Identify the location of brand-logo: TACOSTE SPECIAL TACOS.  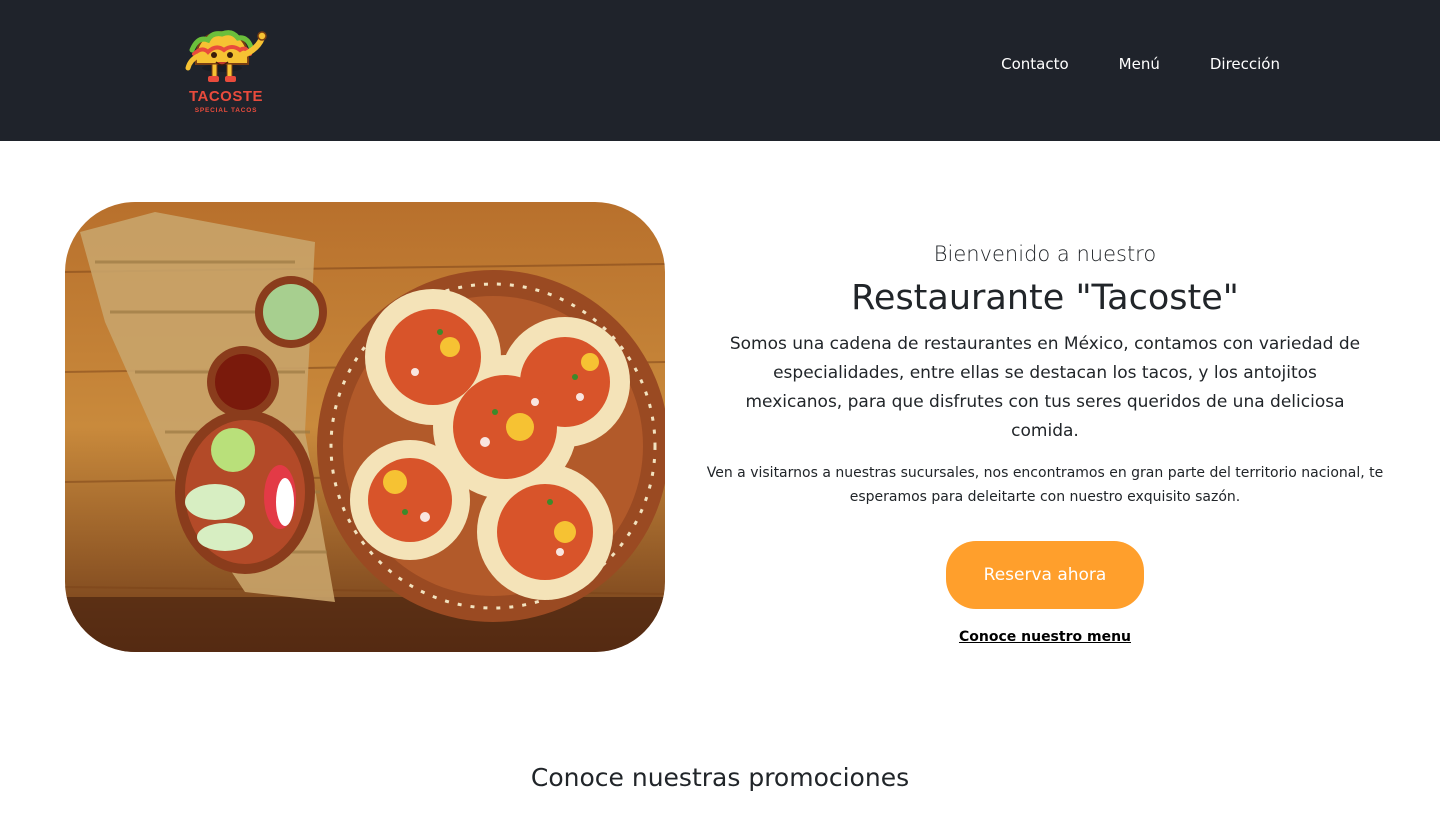
(226, 72).